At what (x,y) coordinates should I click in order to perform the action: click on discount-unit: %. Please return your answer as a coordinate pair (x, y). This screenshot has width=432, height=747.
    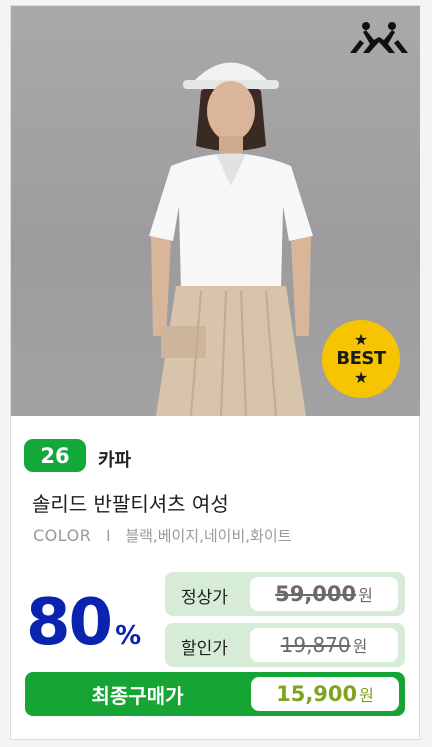
    Looking at the image, I should click on (128, 636).